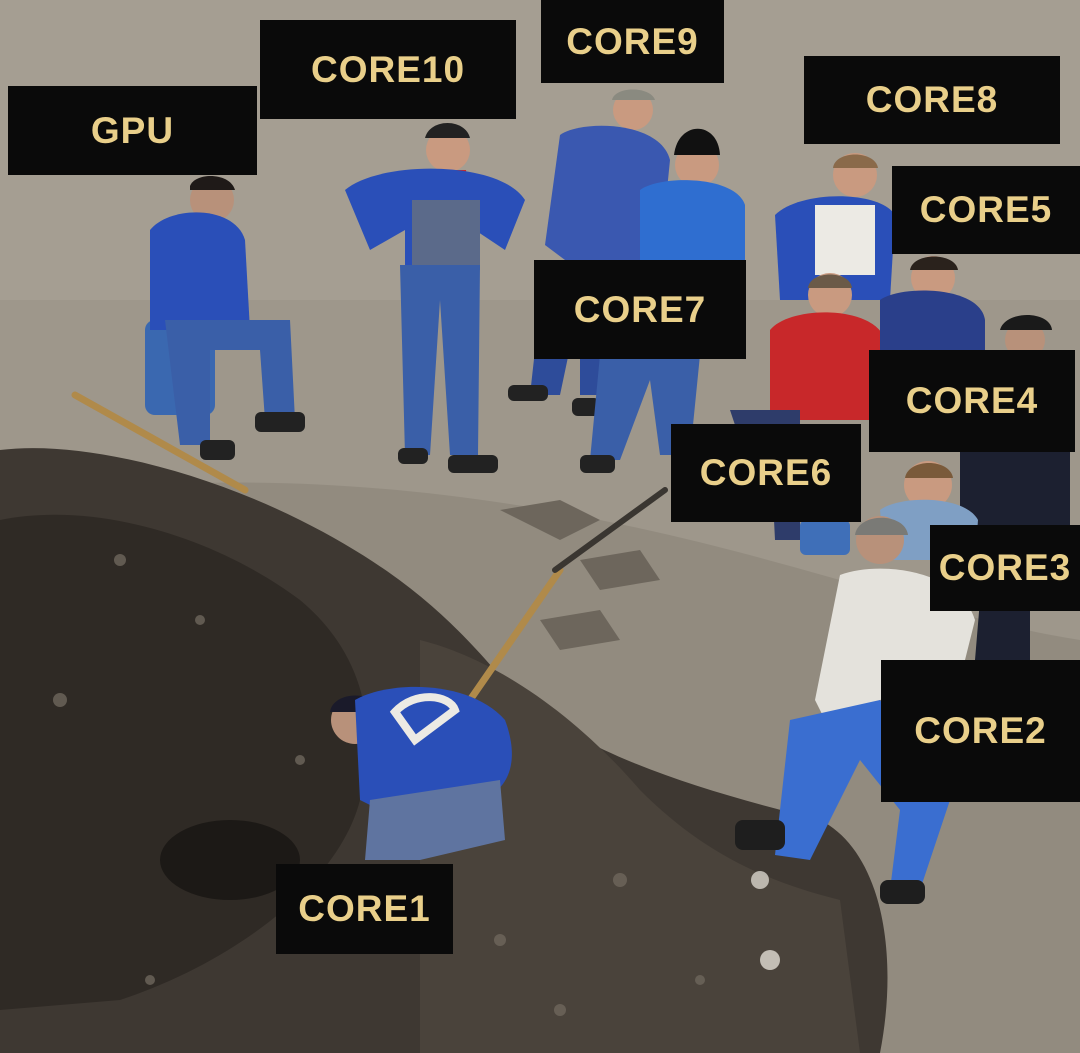  Describe the element at coordinates (980, 731) in the screenshot. I see `label-core2: CORE2` at that location.